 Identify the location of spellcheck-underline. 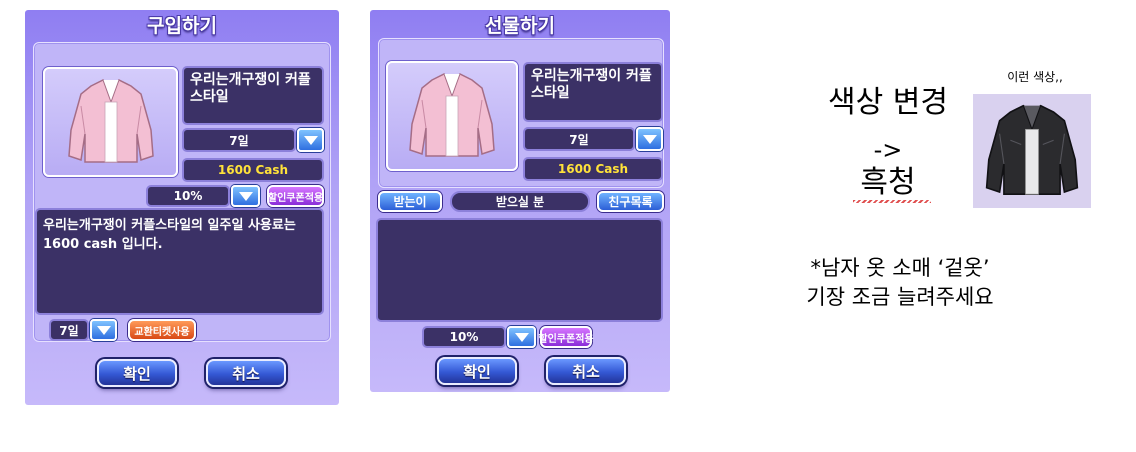
(892, 201).